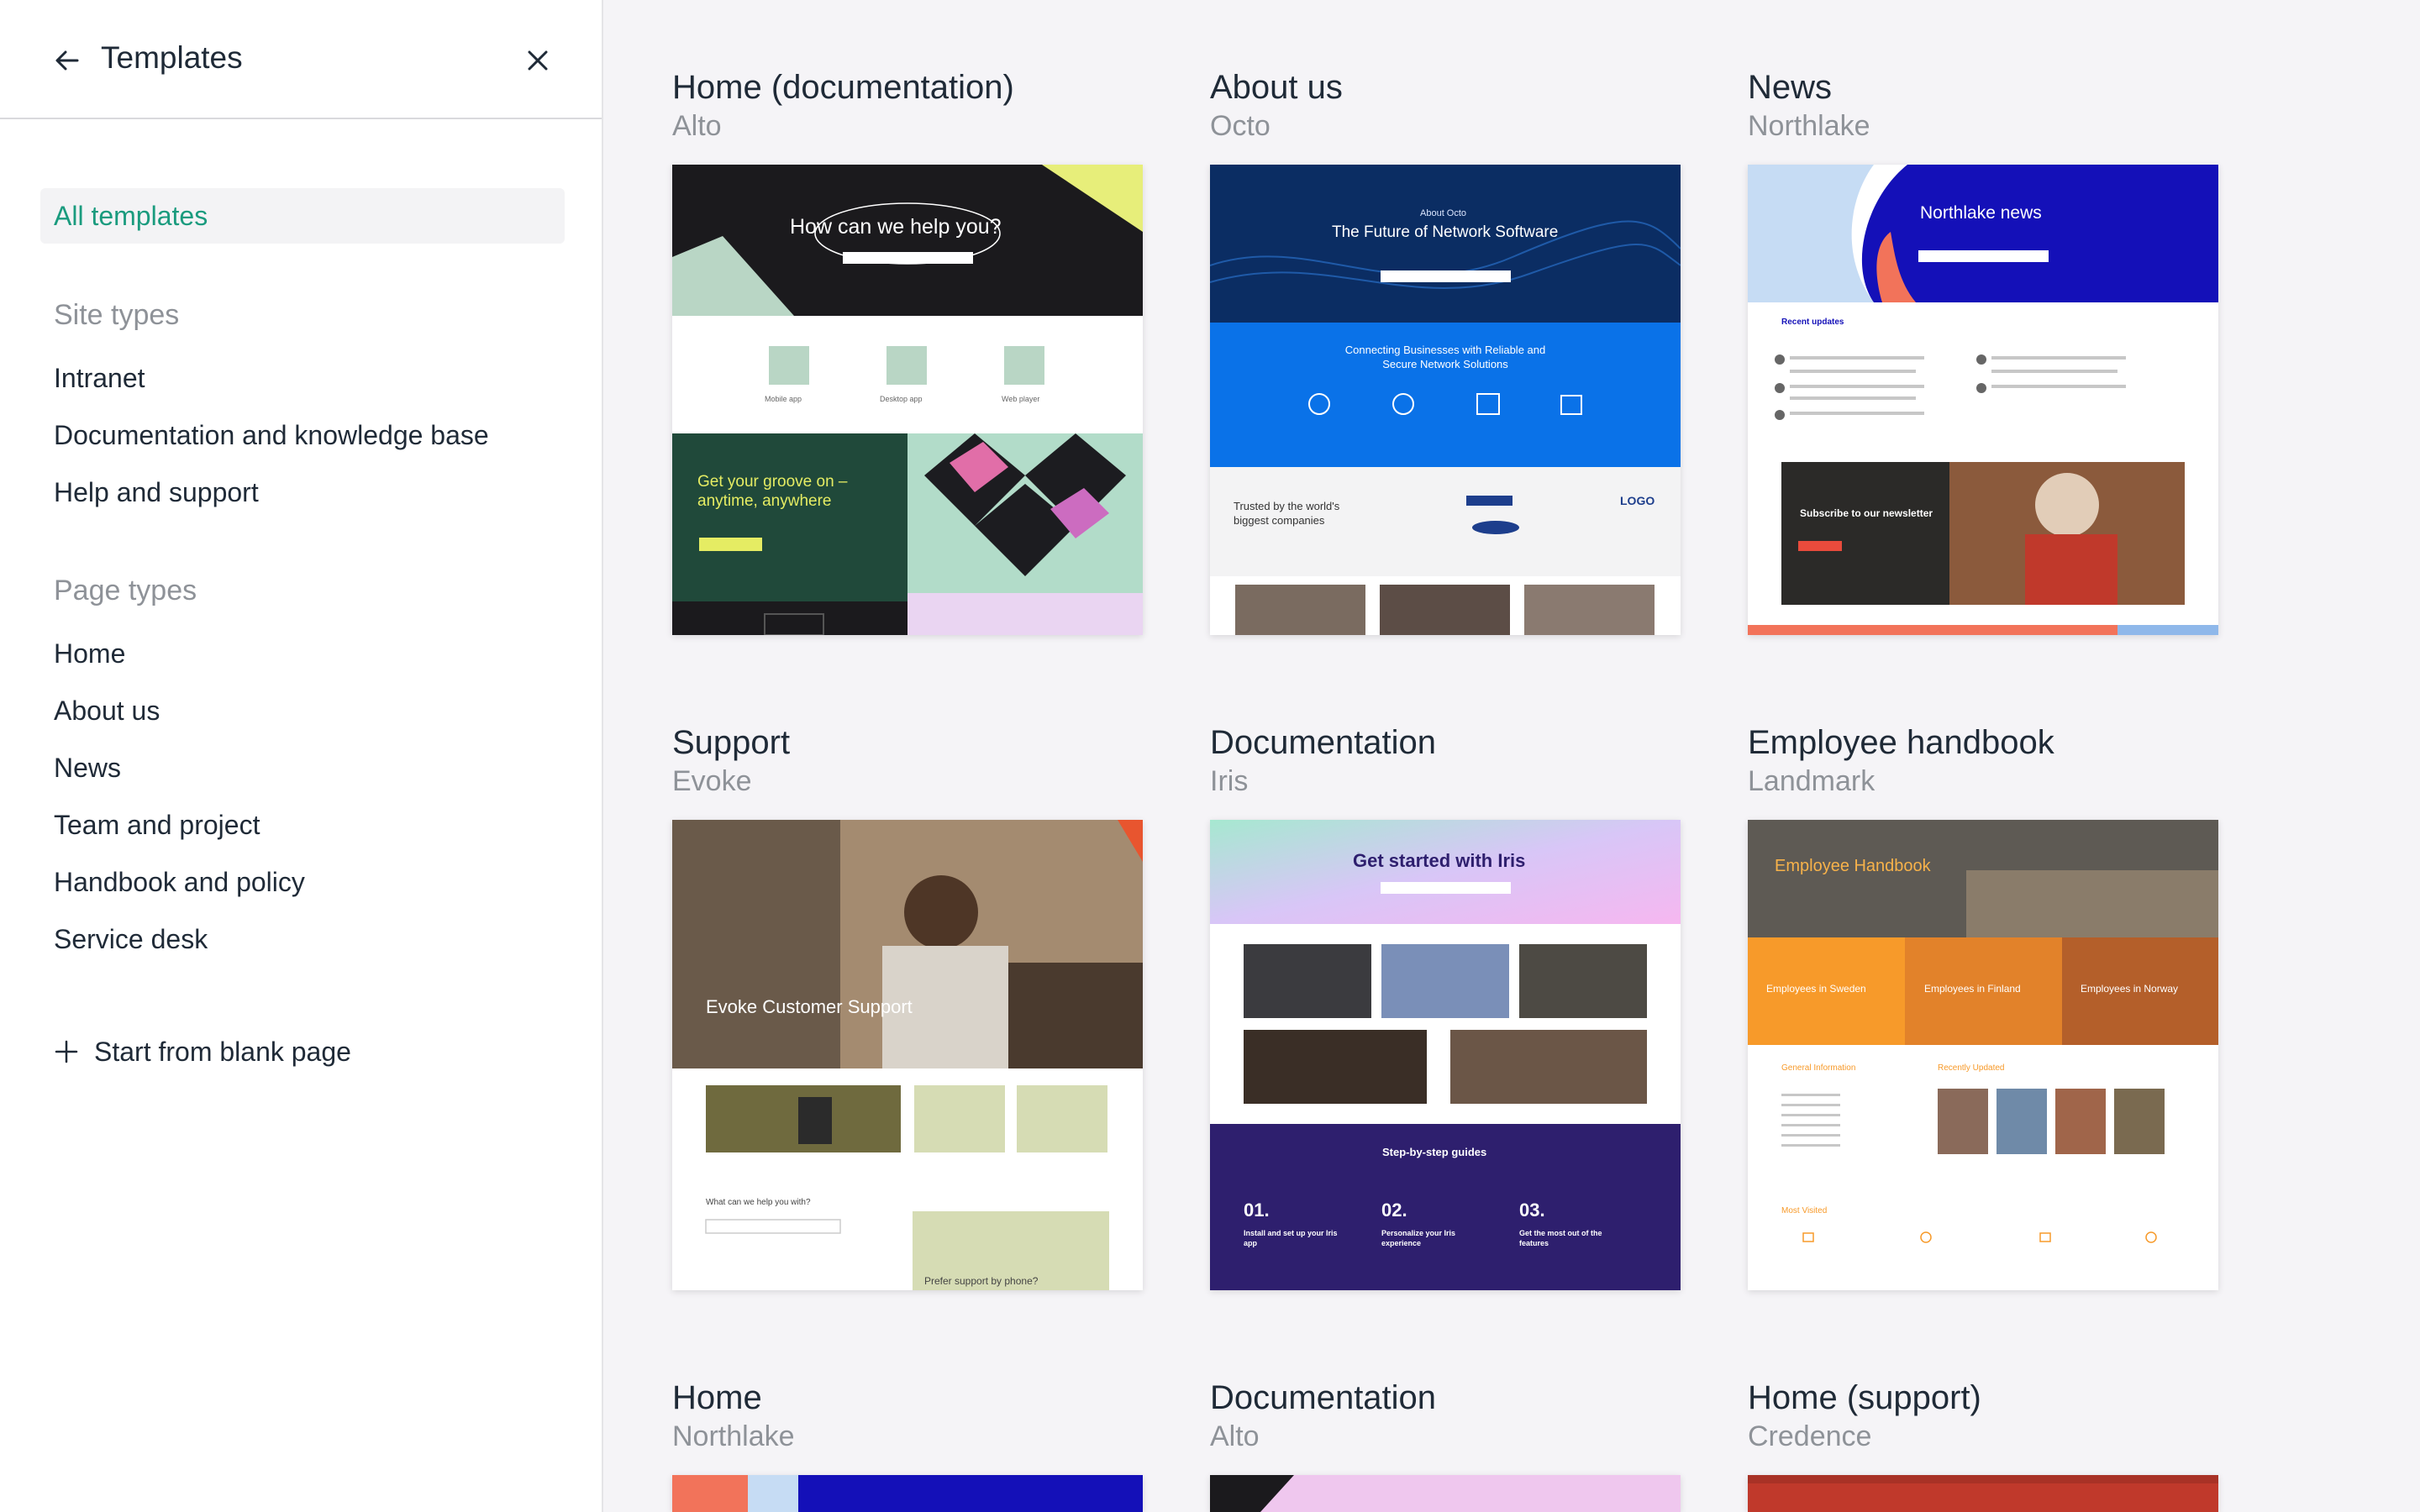 The image size is (2420, 1512). Describe the element at coordinates (783, 399) in the screenshot. I see `preview-tile-label: Mobile app` at that location.